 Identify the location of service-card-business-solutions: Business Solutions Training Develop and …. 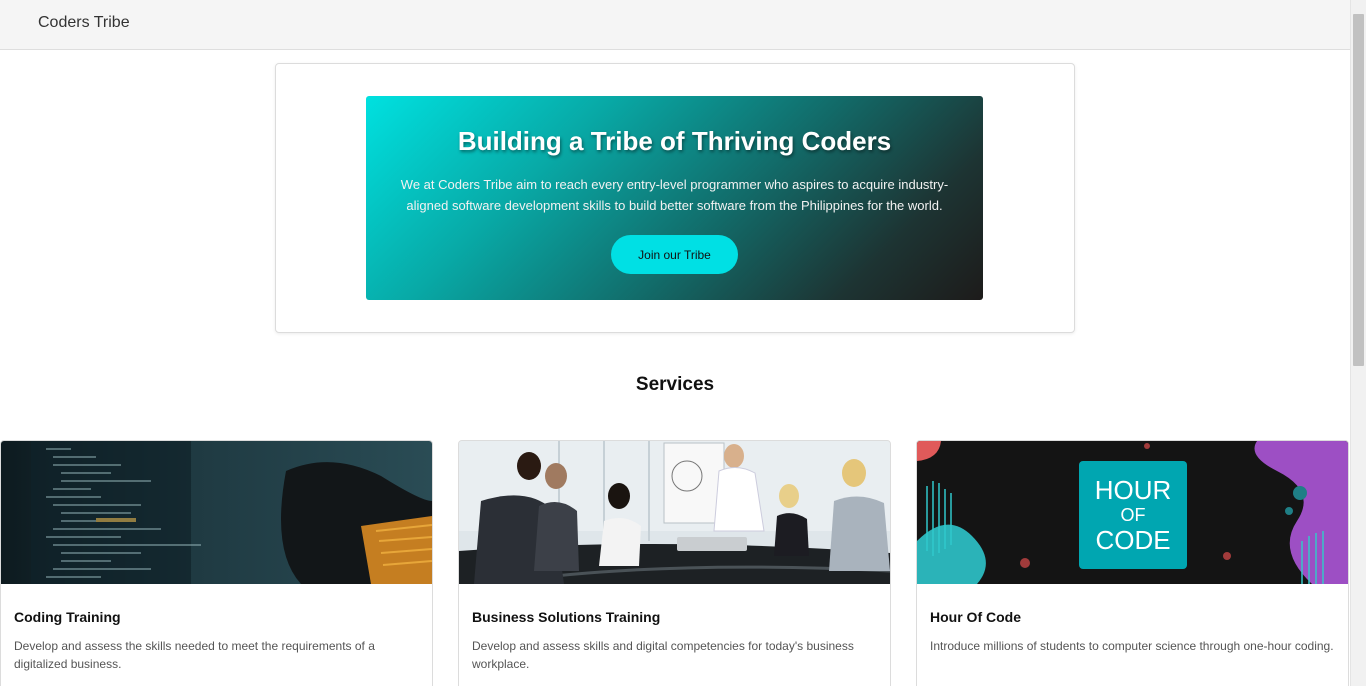
(674, 563).